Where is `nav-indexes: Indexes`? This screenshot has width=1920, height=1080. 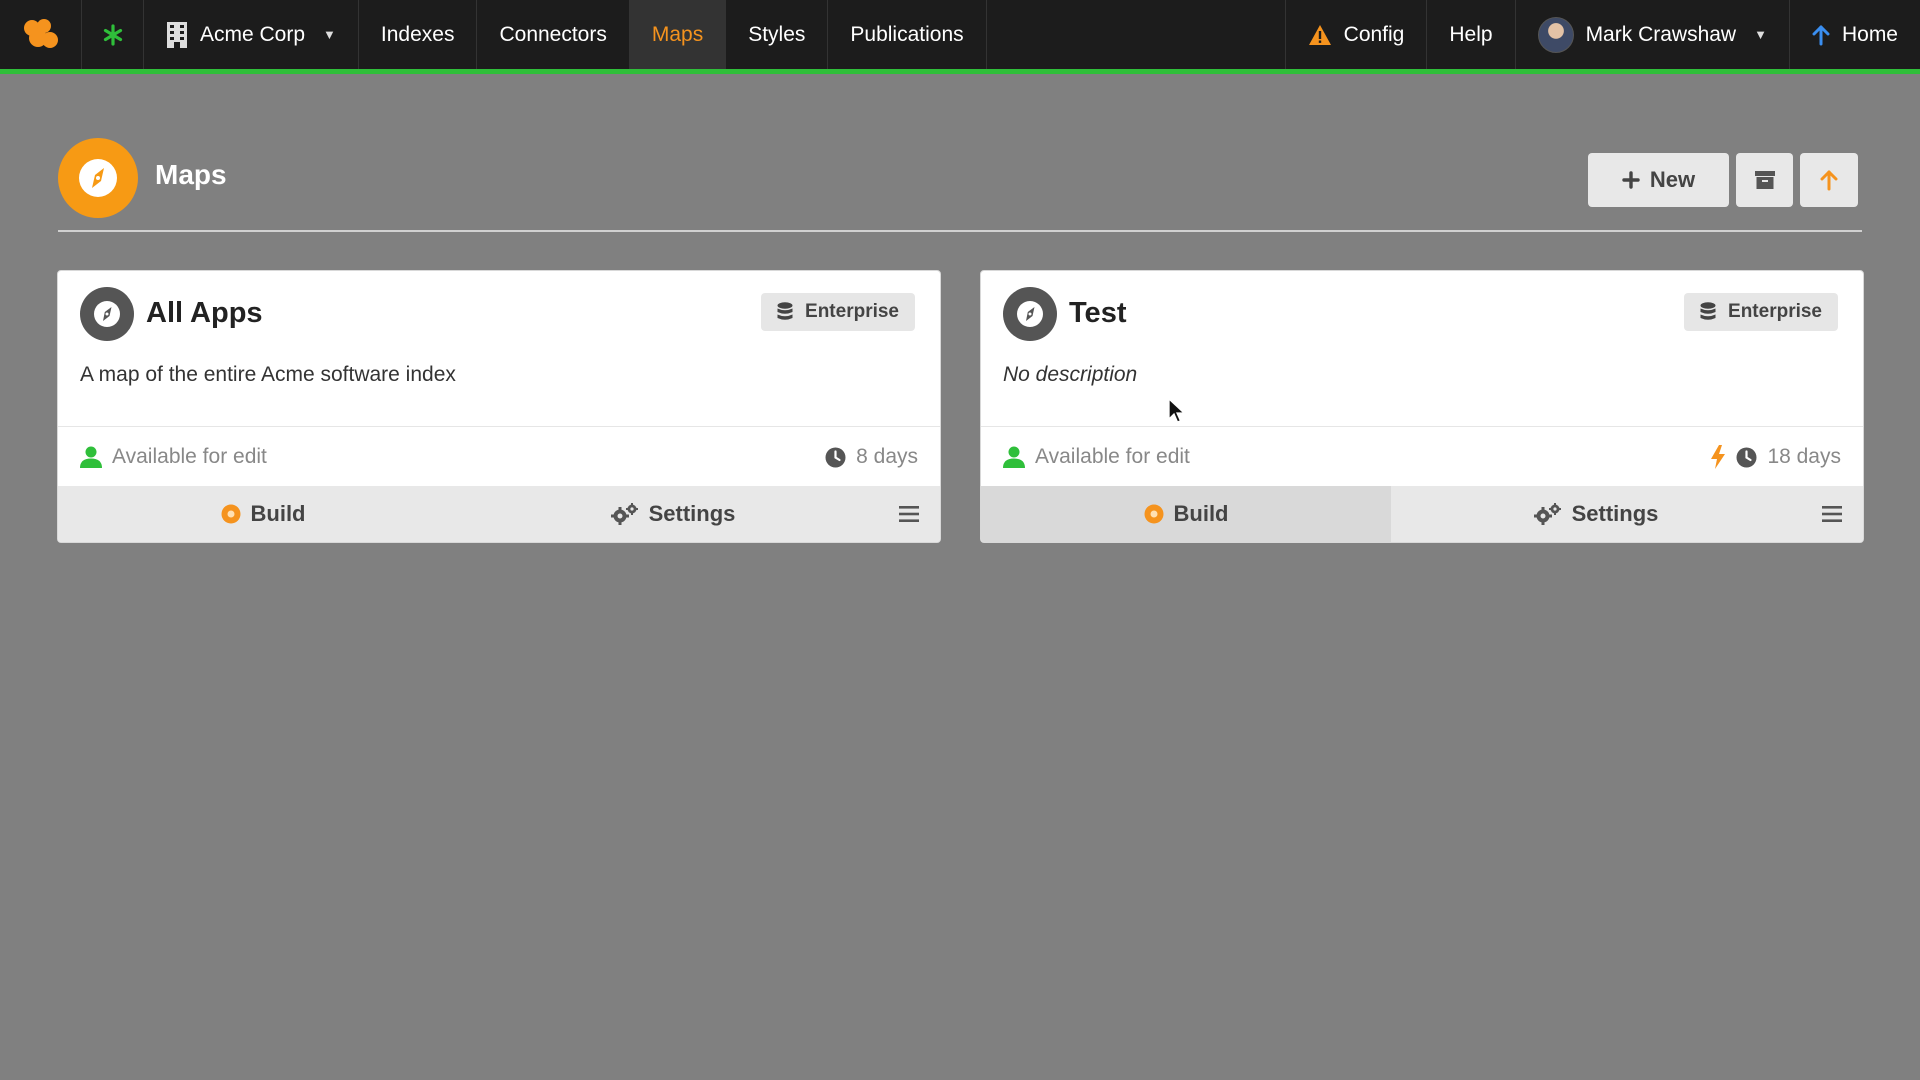 nav-indexes: Indexes is located at coordinates (418, 34).